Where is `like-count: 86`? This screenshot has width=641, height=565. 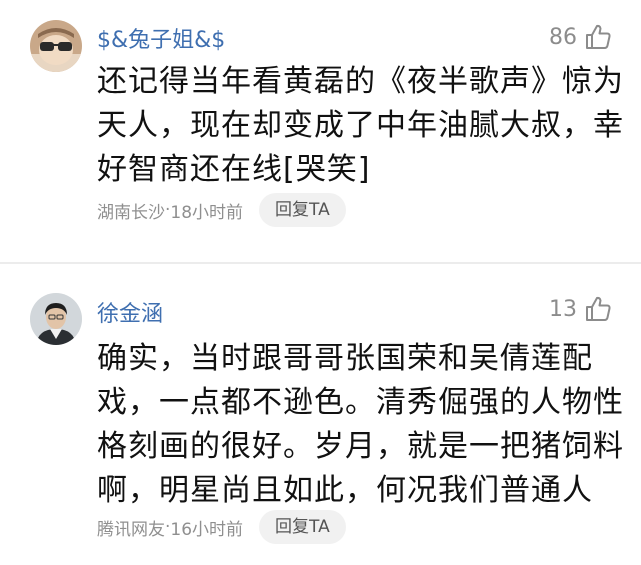
like-count: 86 is located at coordinates (563, 37).